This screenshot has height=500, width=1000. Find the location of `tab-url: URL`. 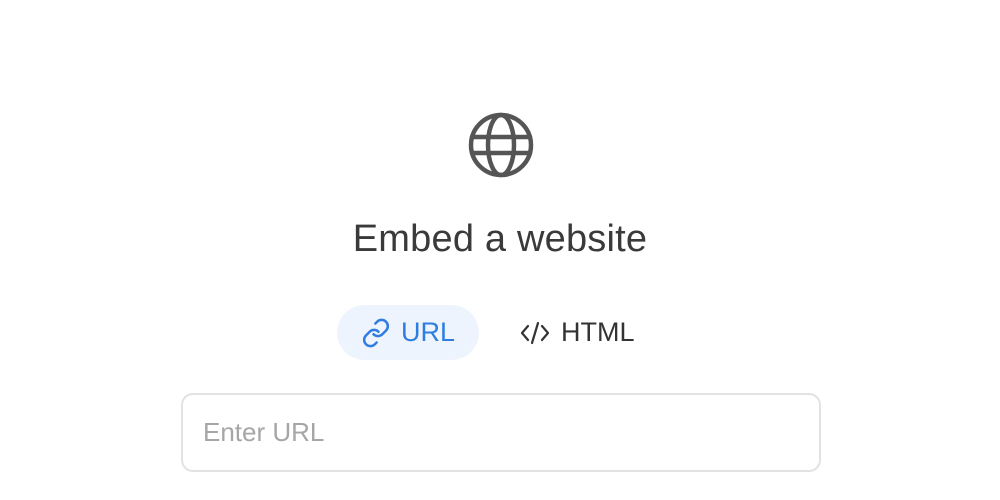

tab-url: URL is located at coordinates (408, 332).